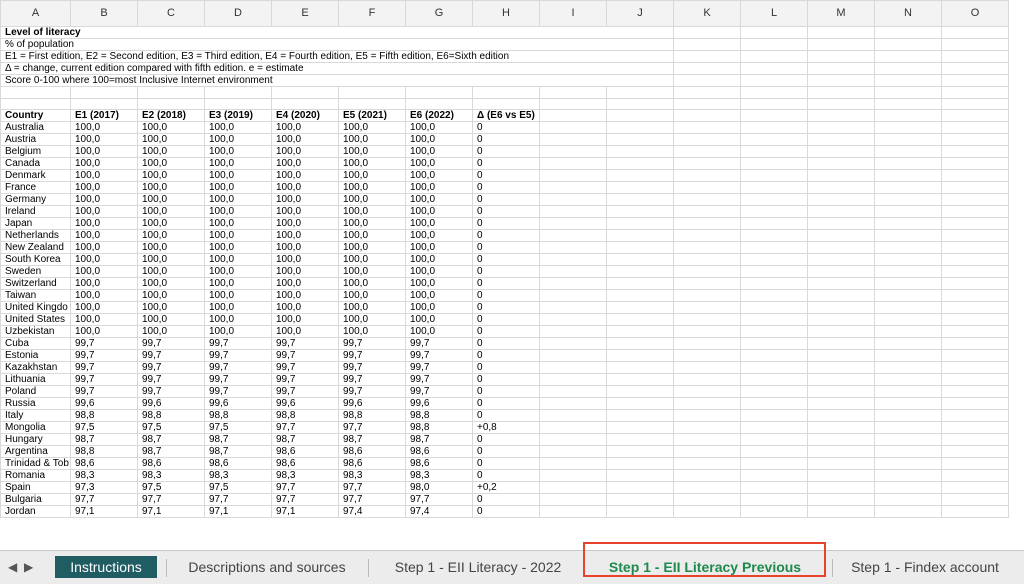  I want to click on cell: Romania, so click(35, 475).